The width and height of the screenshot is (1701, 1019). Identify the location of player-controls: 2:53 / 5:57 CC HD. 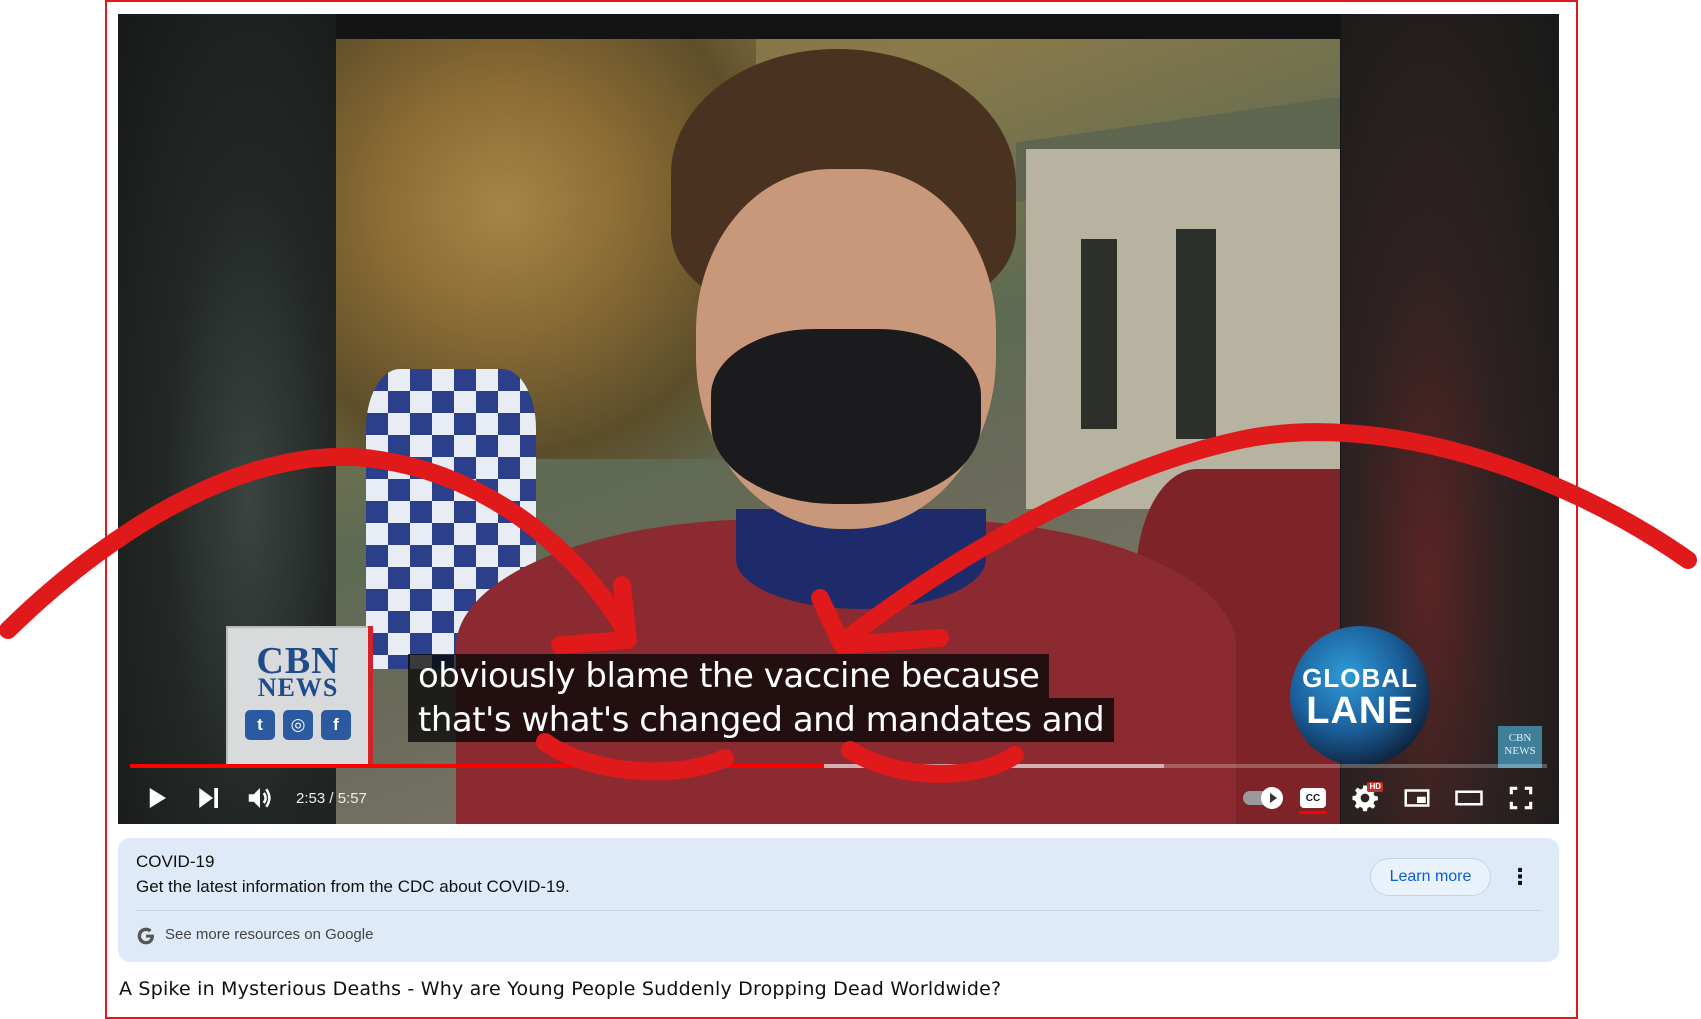
(838, 798).